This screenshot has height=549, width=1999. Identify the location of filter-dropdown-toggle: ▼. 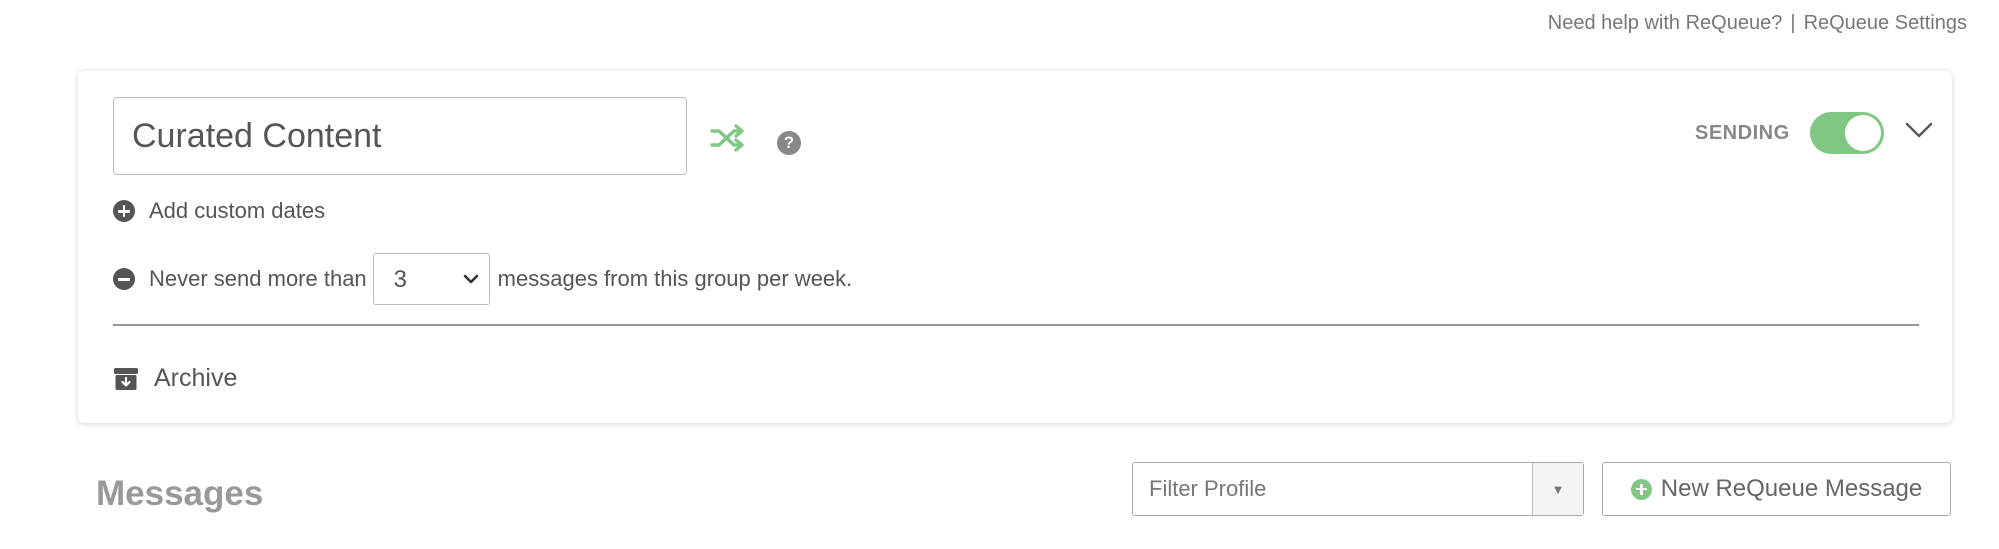
(1557, 489).